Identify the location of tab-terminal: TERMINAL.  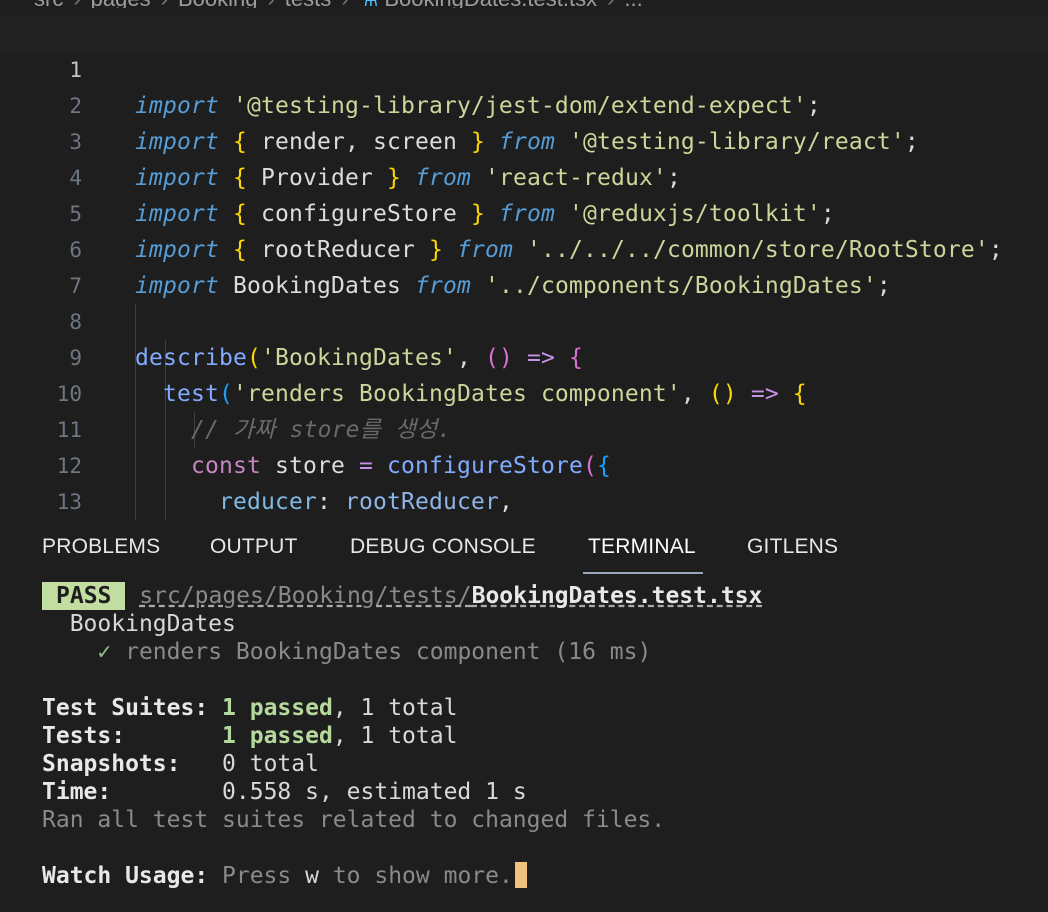
(642, 547).